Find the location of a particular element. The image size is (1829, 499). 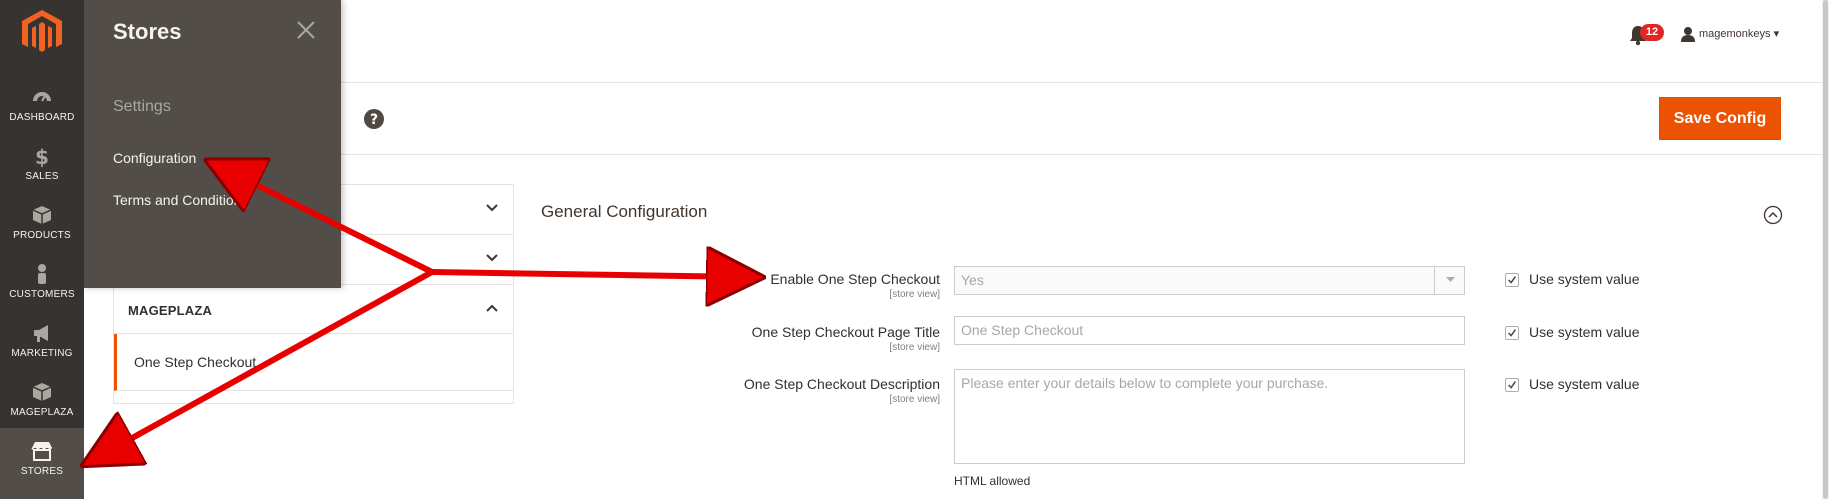

html-allowed-note: HTML allowed is located at coordinates (992, 481).